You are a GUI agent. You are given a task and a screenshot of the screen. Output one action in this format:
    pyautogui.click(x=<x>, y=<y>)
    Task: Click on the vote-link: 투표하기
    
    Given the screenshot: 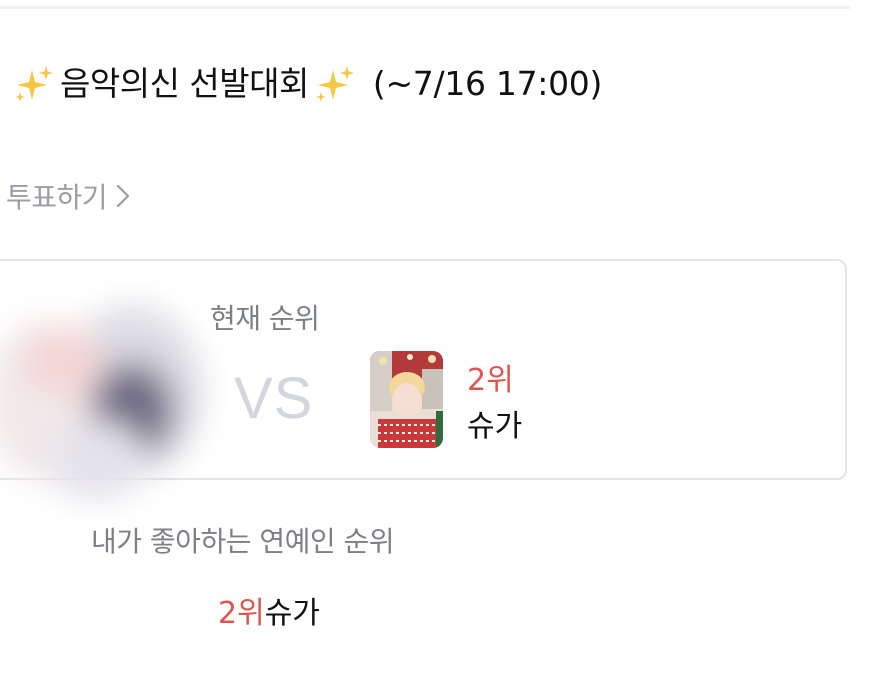 What is the action you would take?
    pyautogui.click(x=68, y=196)
    